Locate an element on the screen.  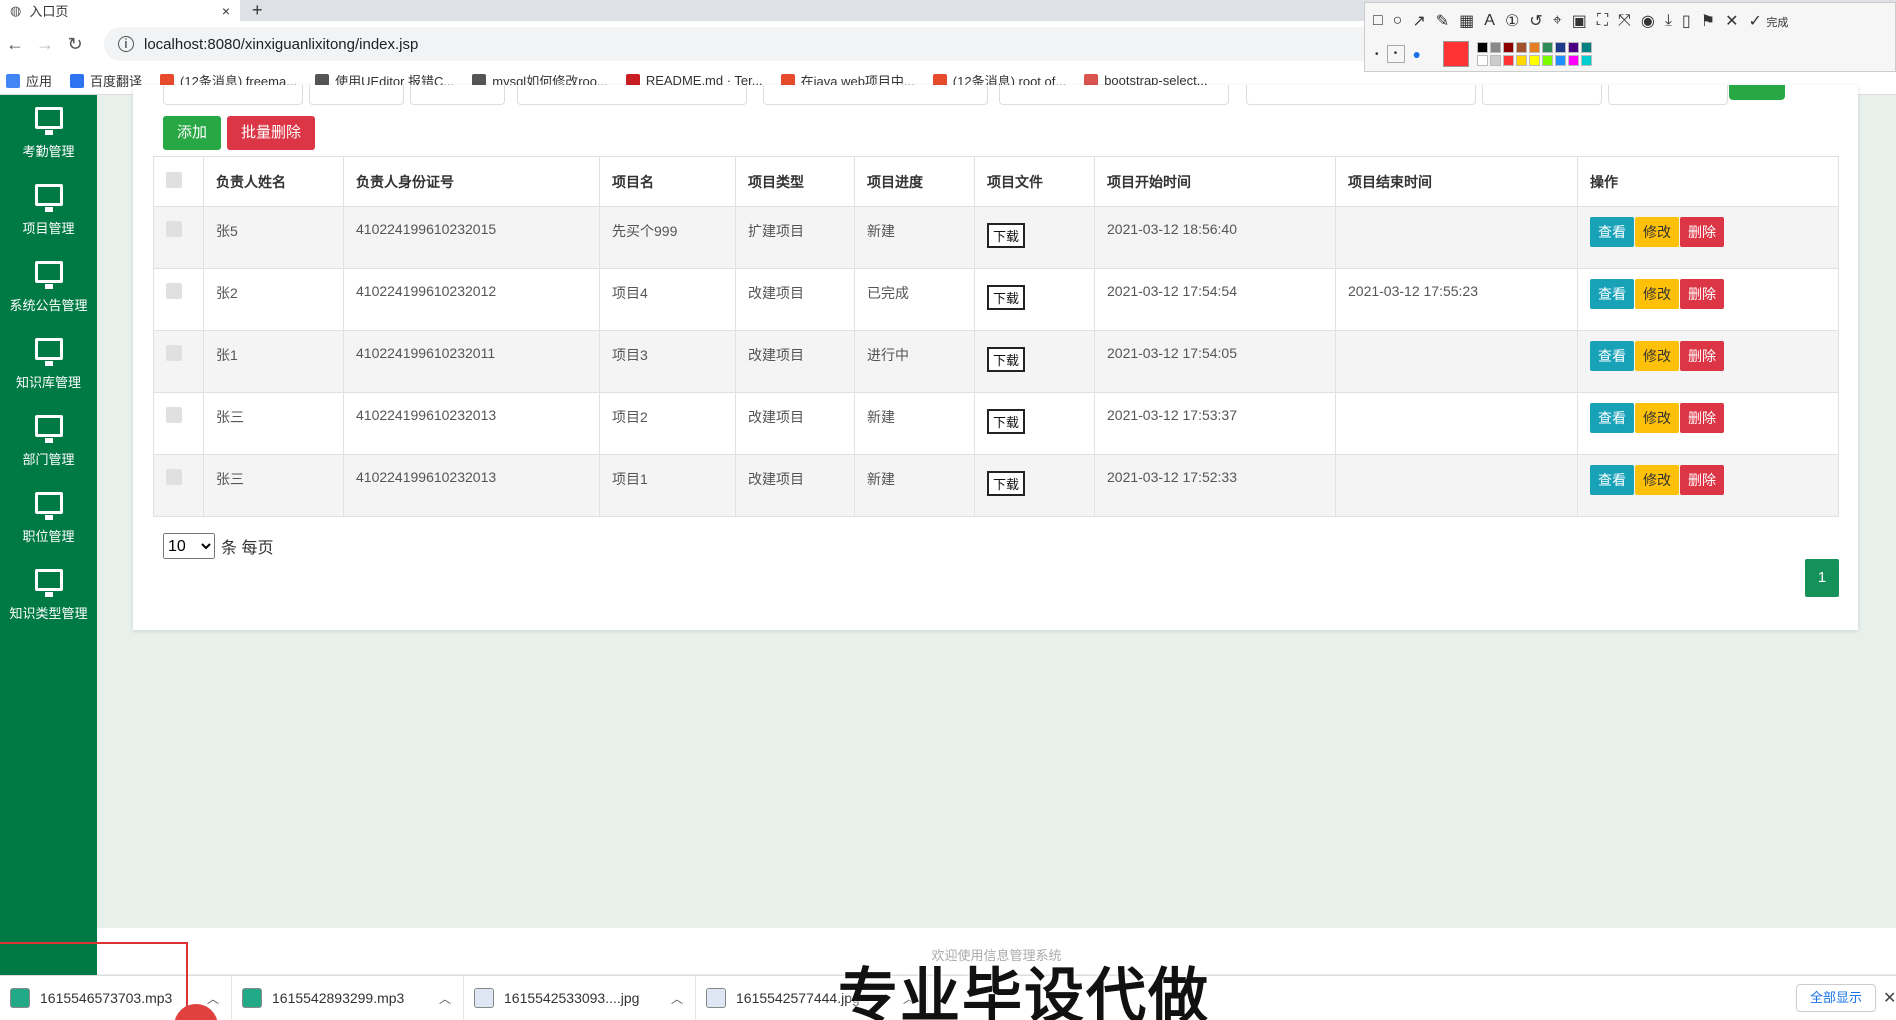
bookmark-item: 应用 is located at coordinates (29, 80).